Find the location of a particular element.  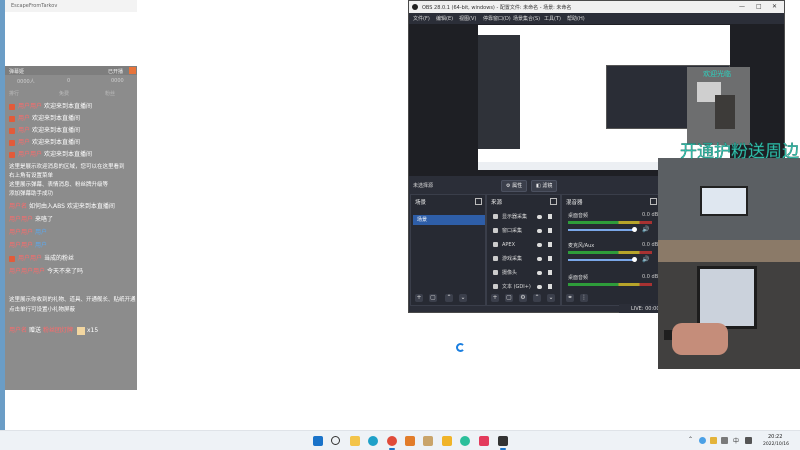

menu-tools: 工具(T) is located at coordinates (552, 18).